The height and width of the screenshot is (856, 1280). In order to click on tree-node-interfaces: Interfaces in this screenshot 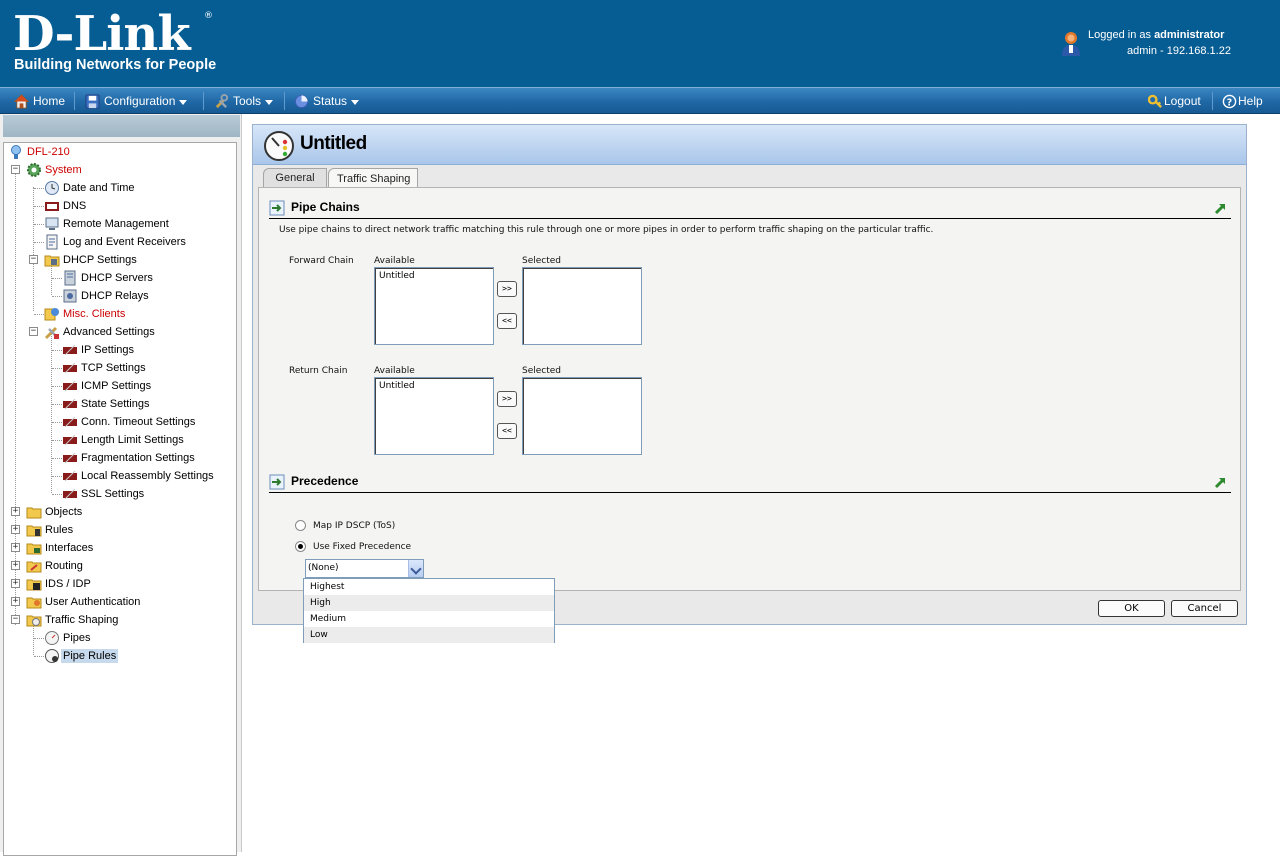, I will do `click(60, 548)`.